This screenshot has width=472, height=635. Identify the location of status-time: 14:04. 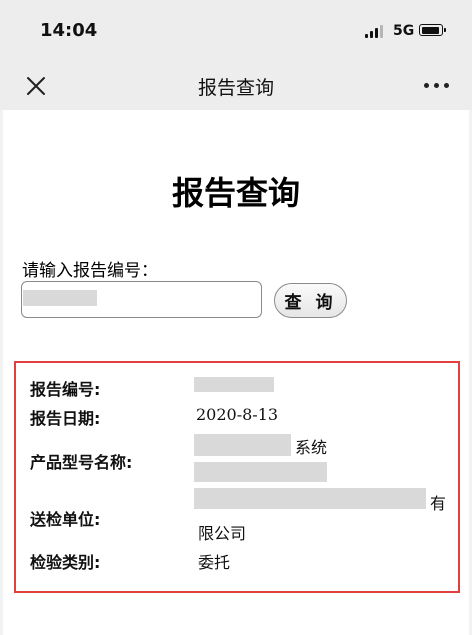
(69, 30).